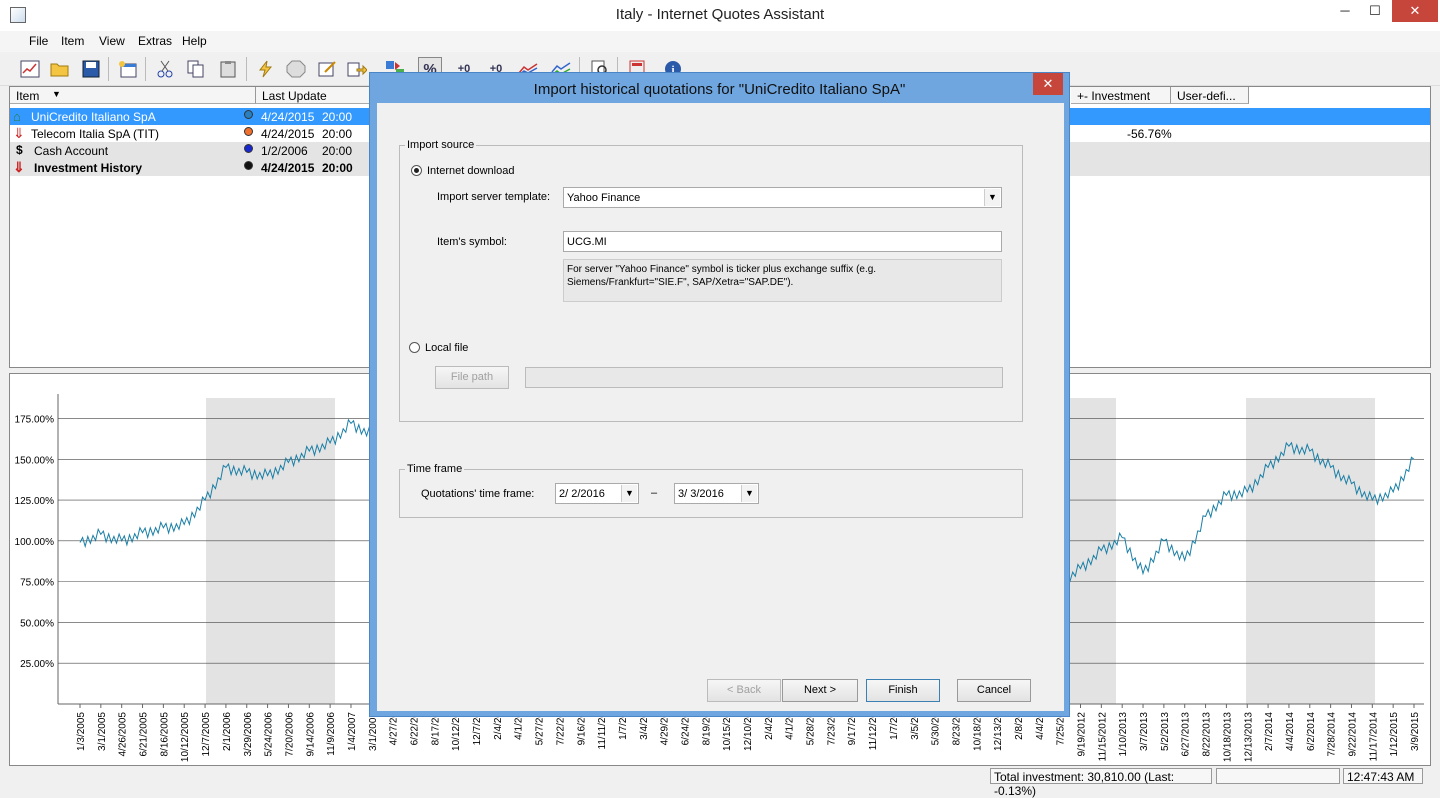 The height and width of the screenshot is (798, 1440). What do you see at coordinates (414, 347) in the screenshot?
I see `local-file-radio` at bounding box center [414, 347].